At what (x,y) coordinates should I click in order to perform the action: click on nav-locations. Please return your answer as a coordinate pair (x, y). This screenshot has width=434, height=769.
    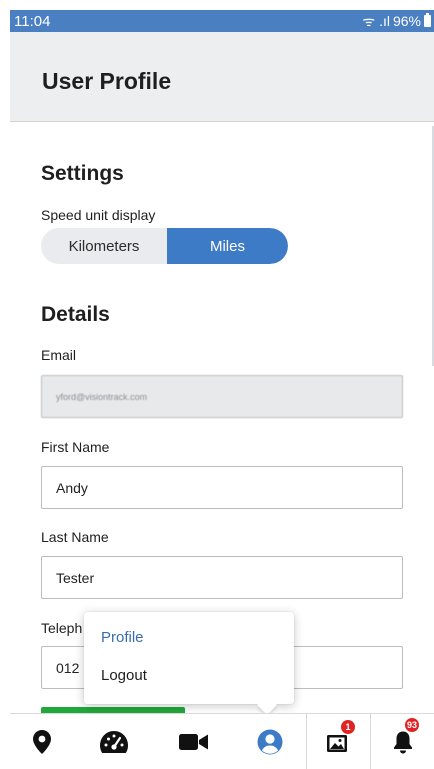
    Looking at the image, I should click on (42, 741).